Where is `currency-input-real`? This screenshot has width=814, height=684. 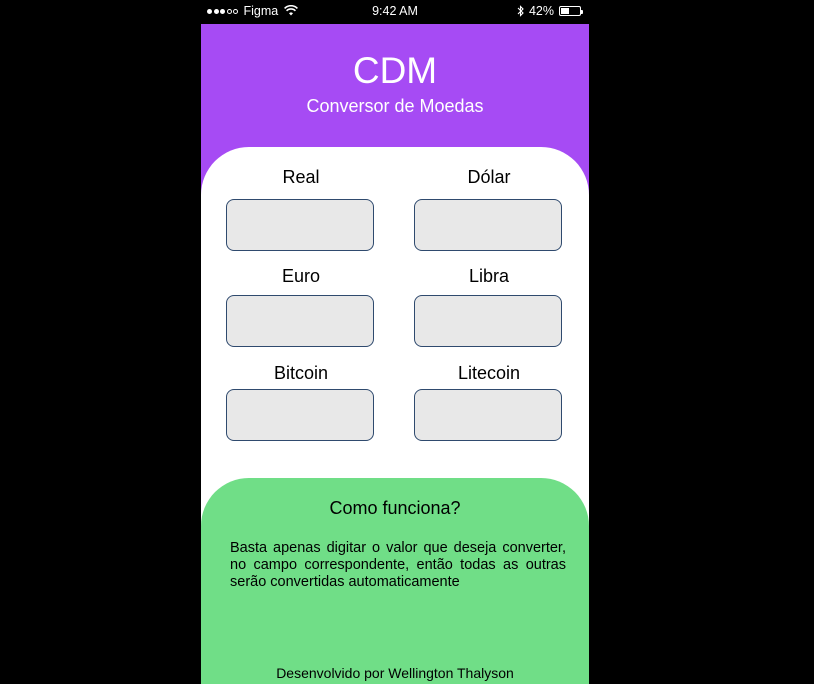 currency-input-real is located at coordinates (300, 225).